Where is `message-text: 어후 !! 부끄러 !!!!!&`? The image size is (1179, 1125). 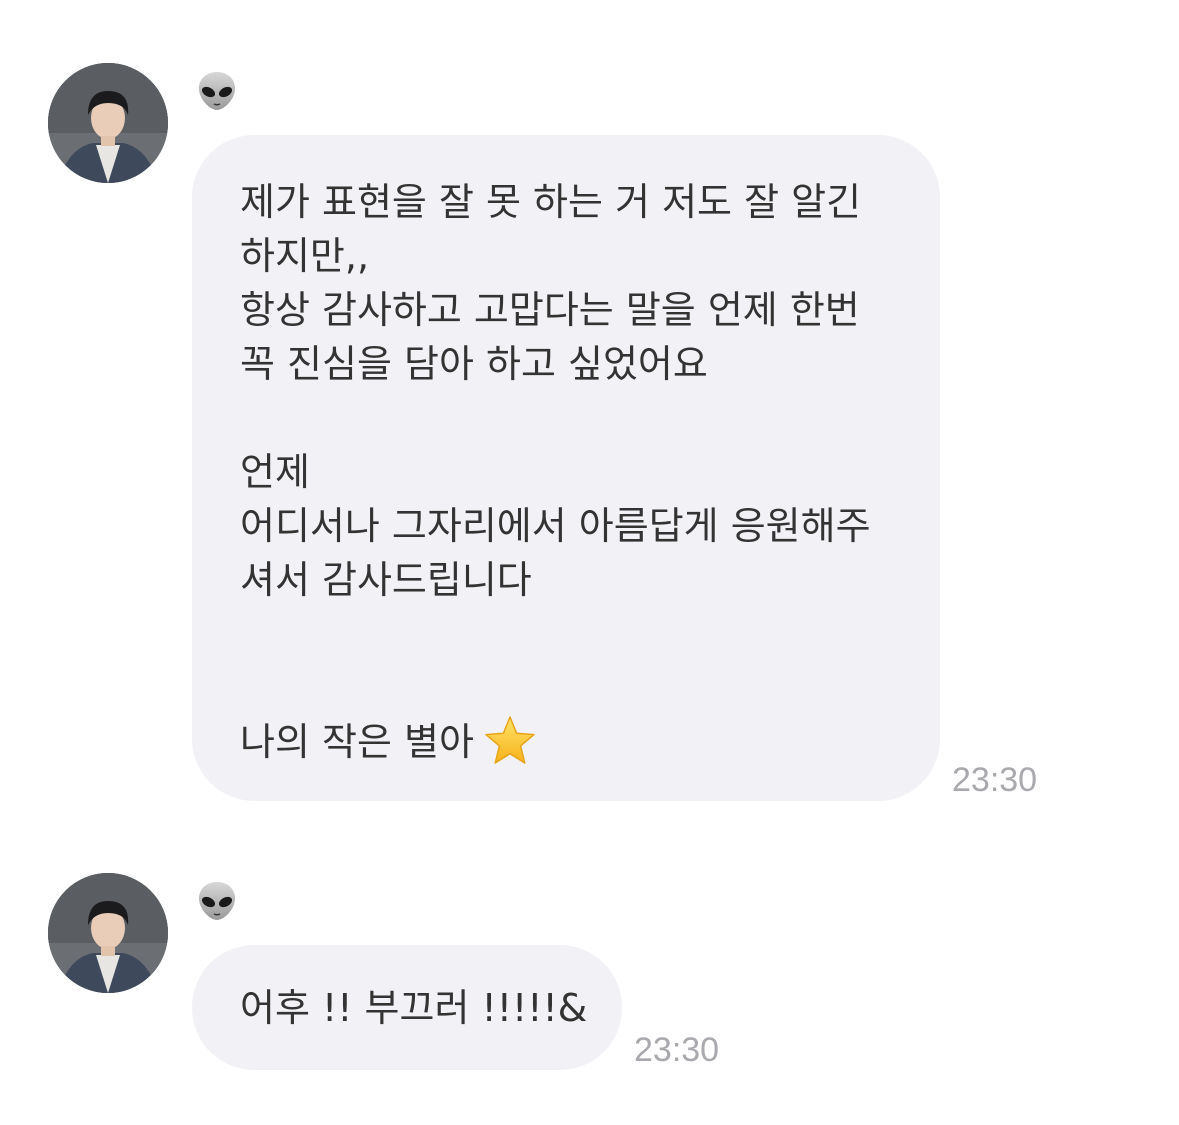 message-text: 어후 !! 부끄러 !!!!!& is located at coordinates (414, 1008).